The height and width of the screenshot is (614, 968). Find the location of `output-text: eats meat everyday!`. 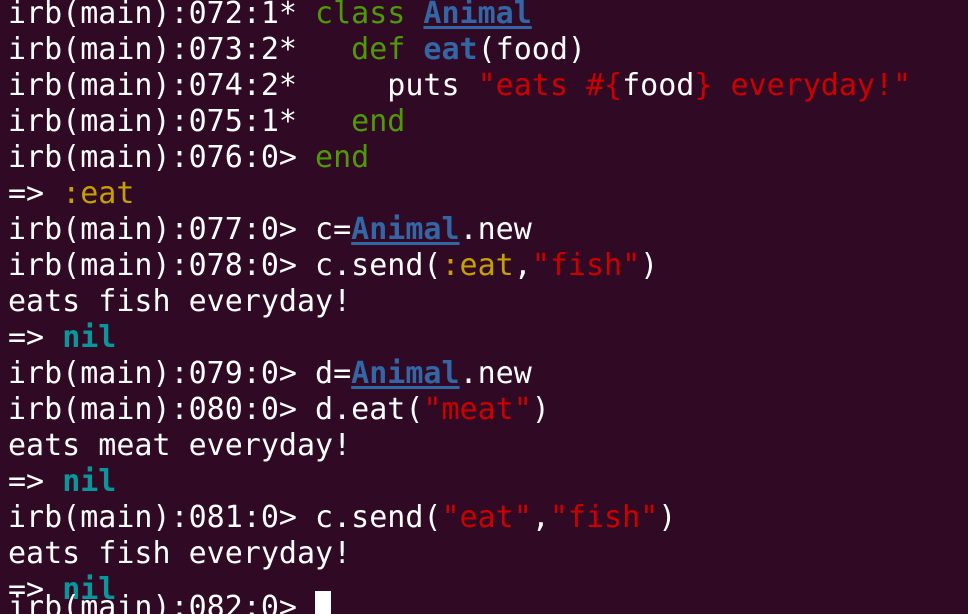

output-text: eats meat everyday! is located at coordinates (180, 445).